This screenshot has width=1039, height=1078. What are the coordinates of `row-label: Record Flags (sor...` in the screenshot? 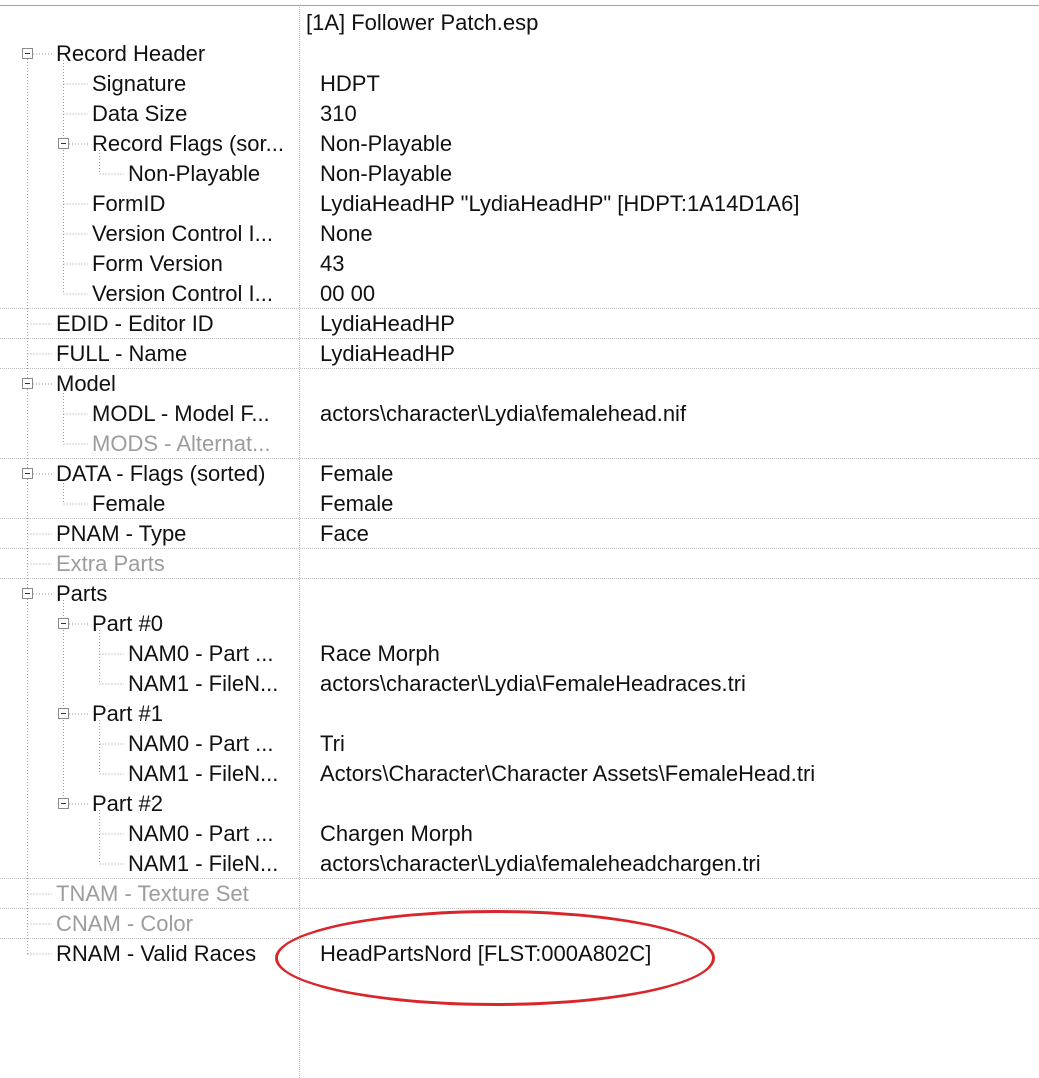 It's located at (188, 143).